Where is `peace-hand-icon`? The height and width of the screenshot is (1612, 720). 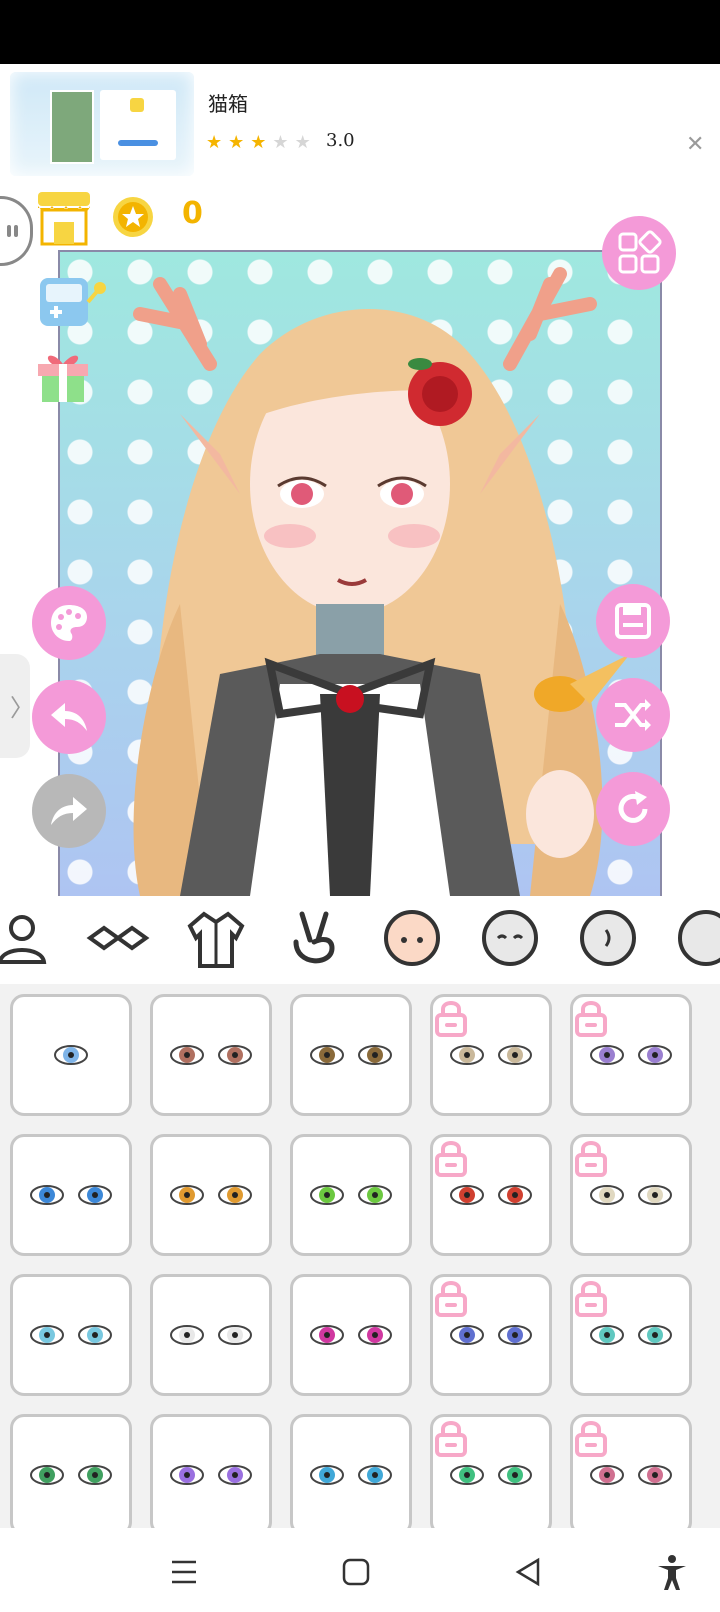 peace-hand-icon is located at coordinates (314, 940).